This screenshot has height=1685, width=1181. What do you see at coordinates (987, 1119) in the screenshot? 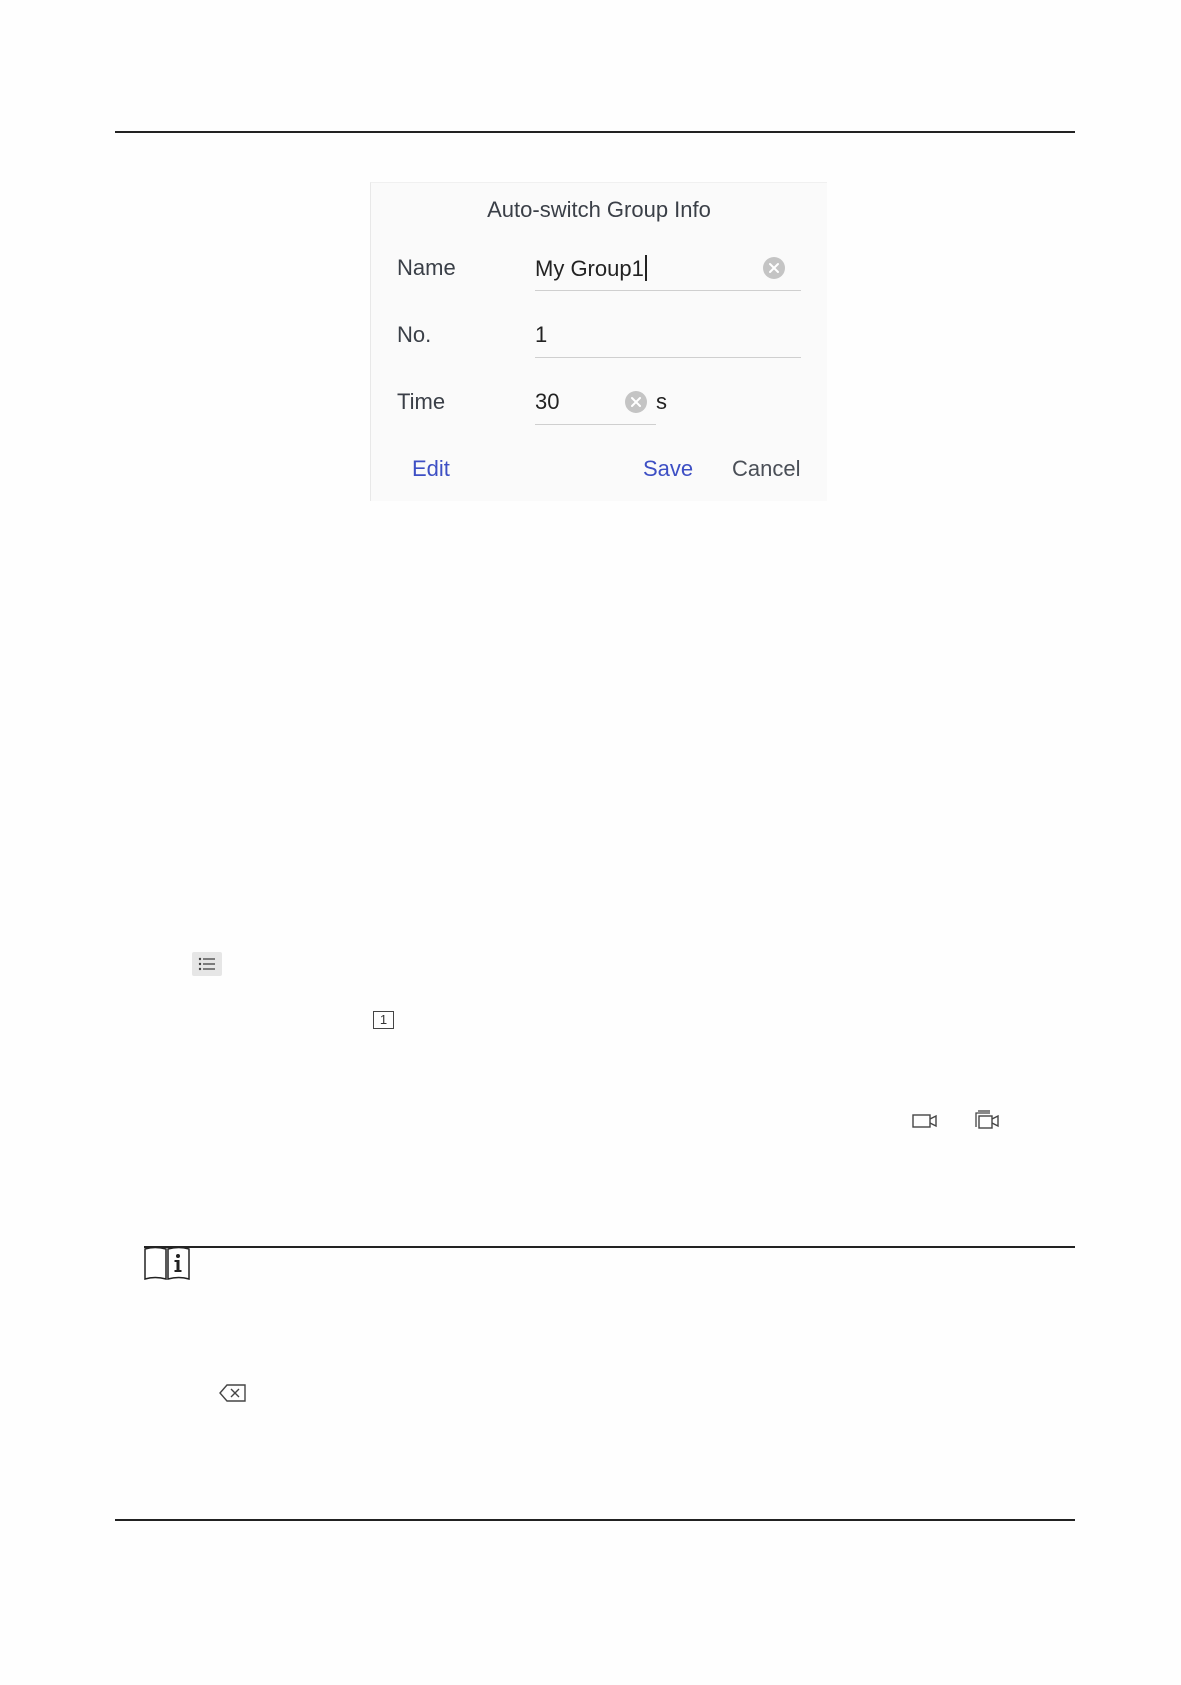
I see `multi-camera-icon` at bounding box center [987, 1119].